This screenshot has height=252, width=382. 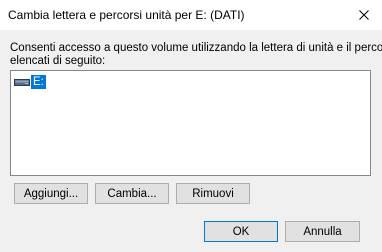 I want to click on drive-icon, so click(x=22, y=81).